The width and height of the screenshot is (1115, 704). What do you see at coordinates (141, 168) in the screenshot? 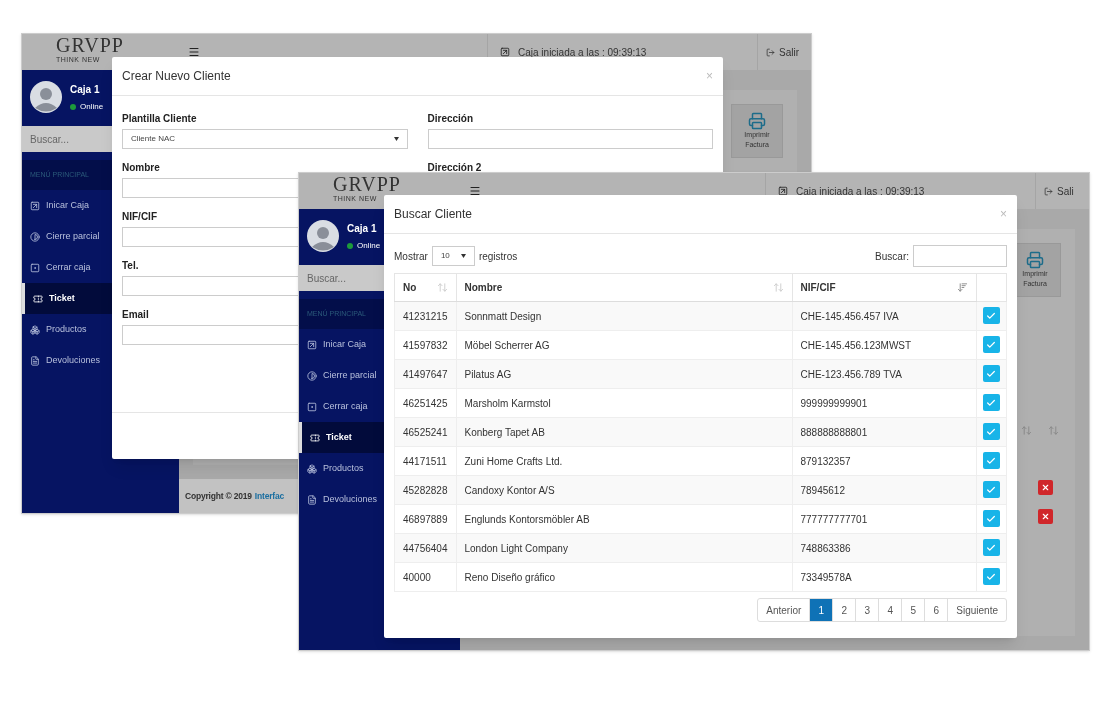
I see `field-label: Nombre` at bounding box center [141, 168].